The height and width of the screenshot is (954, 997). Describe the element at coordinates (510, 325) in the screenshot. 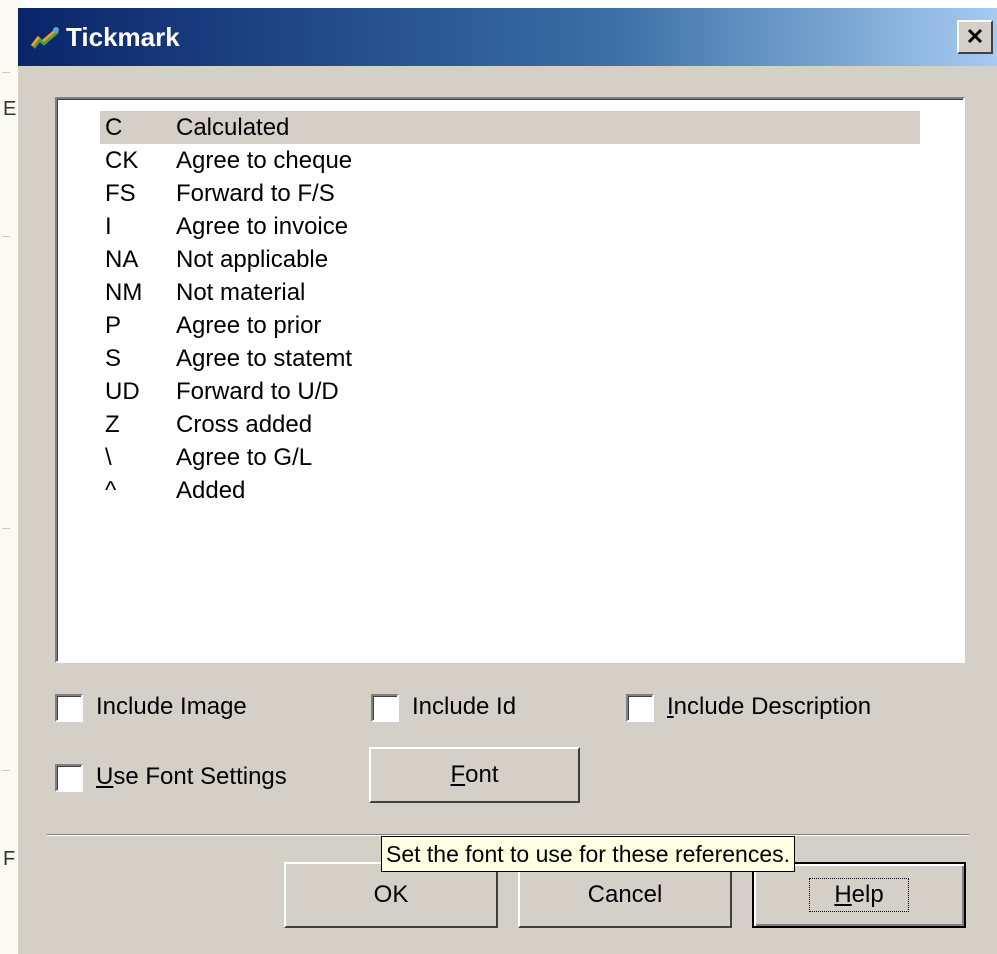

I see `list-item: P Agree to prior` at that location.